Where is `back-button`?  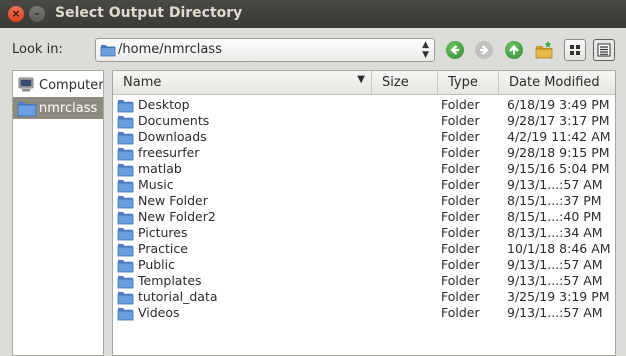 back-button is located at coordinates (455, 50).